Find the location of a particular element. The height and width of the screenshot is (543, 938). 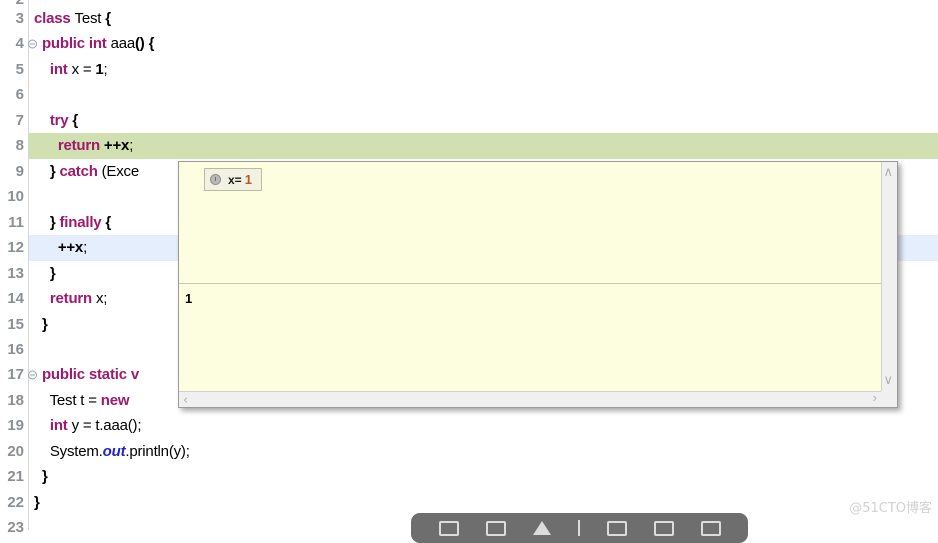

code-text: Test t = new is located at coordinates (91, 401).